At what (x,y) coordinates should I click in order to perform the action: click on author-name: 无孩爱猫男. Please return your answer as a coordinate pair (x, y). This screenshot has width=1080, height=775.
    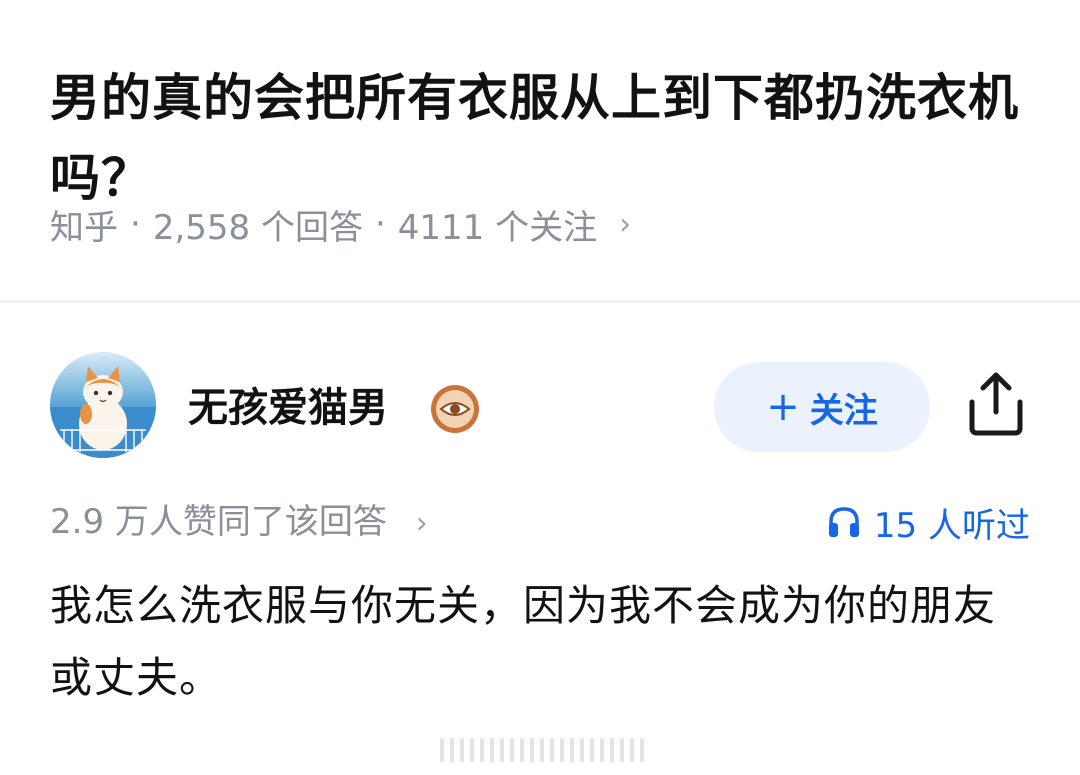
    Looking at the image, I should click on (288, 408).